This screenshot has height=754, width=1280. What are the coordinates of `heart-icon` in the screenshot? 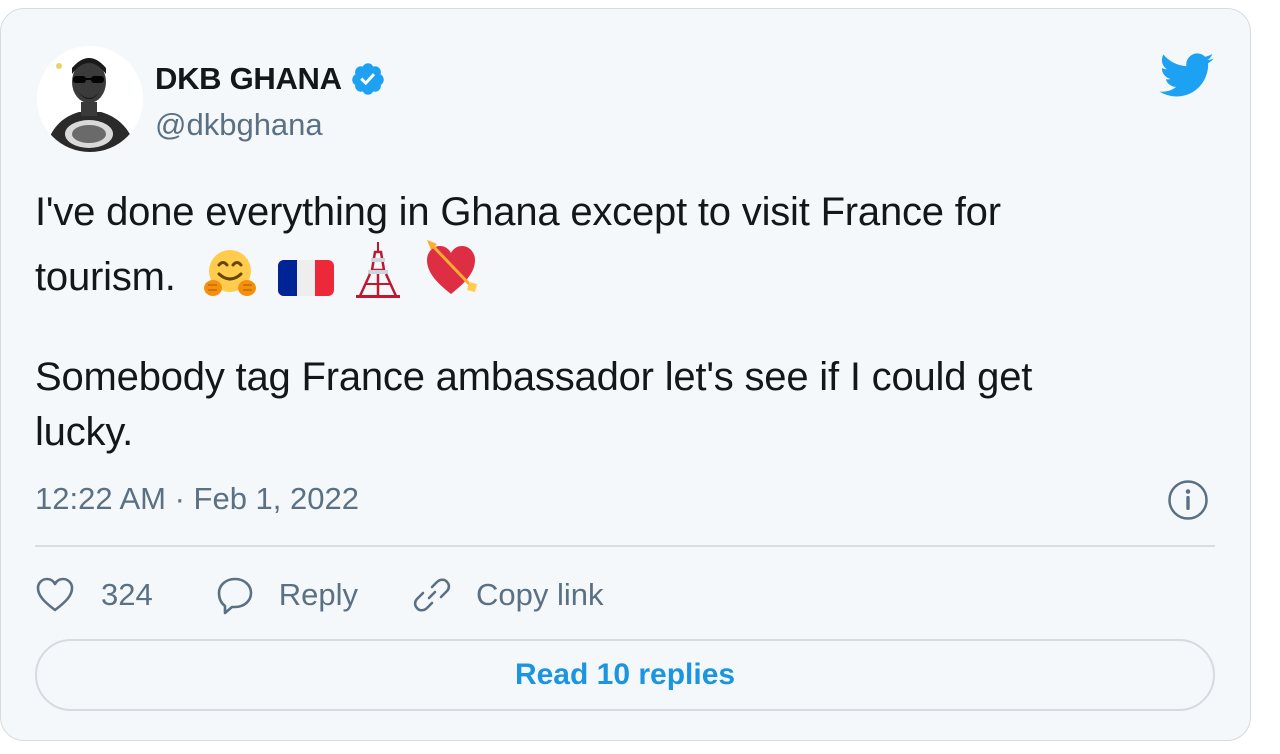 It's located at (55, 595).